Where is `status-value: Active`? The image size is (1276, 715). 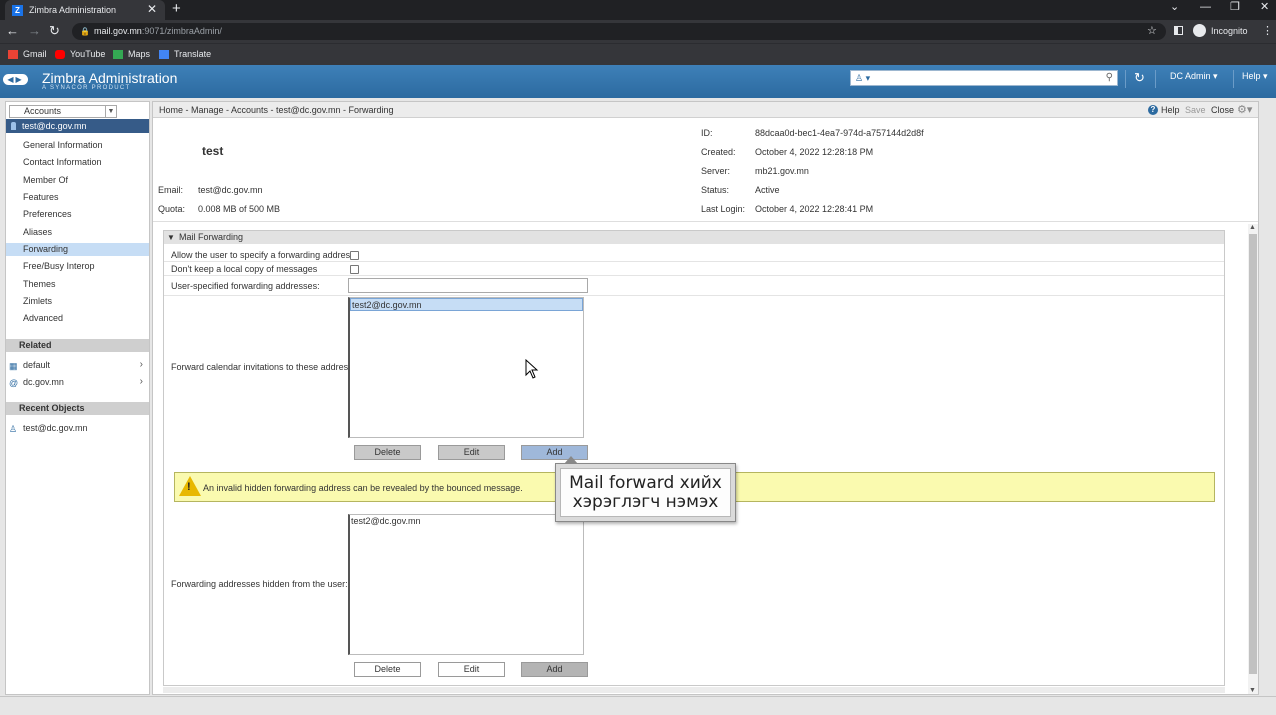 status-value: Active is located at coordinates (767, 190).